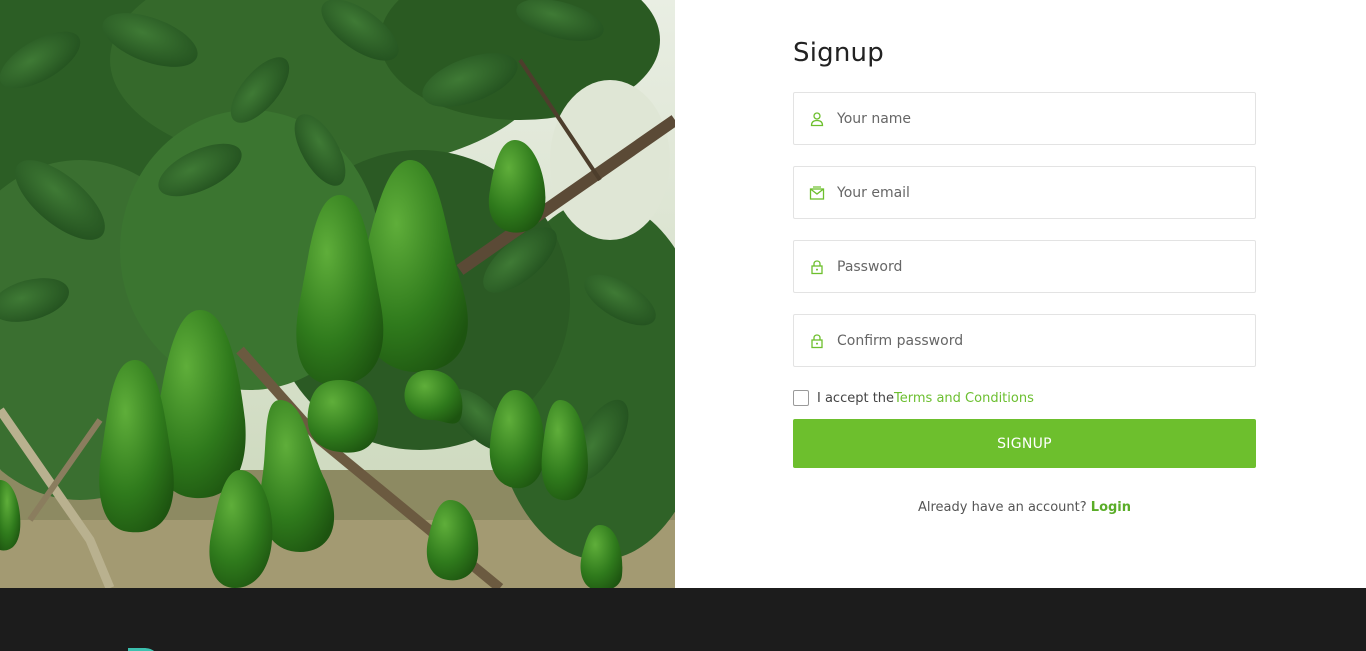  What do you see at coordinates (856, 398) in the screenshot?
I see `terms-label: I accept the` at bounding box center [856, 398].